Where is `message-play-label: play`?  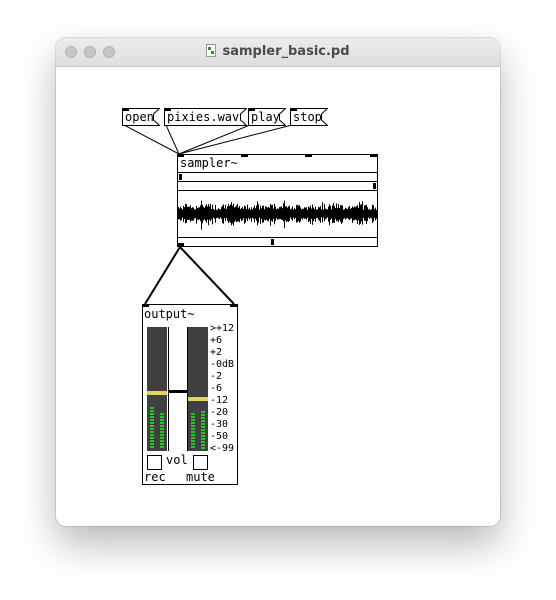
message-play-label: play is located at coordinates (265, 117).